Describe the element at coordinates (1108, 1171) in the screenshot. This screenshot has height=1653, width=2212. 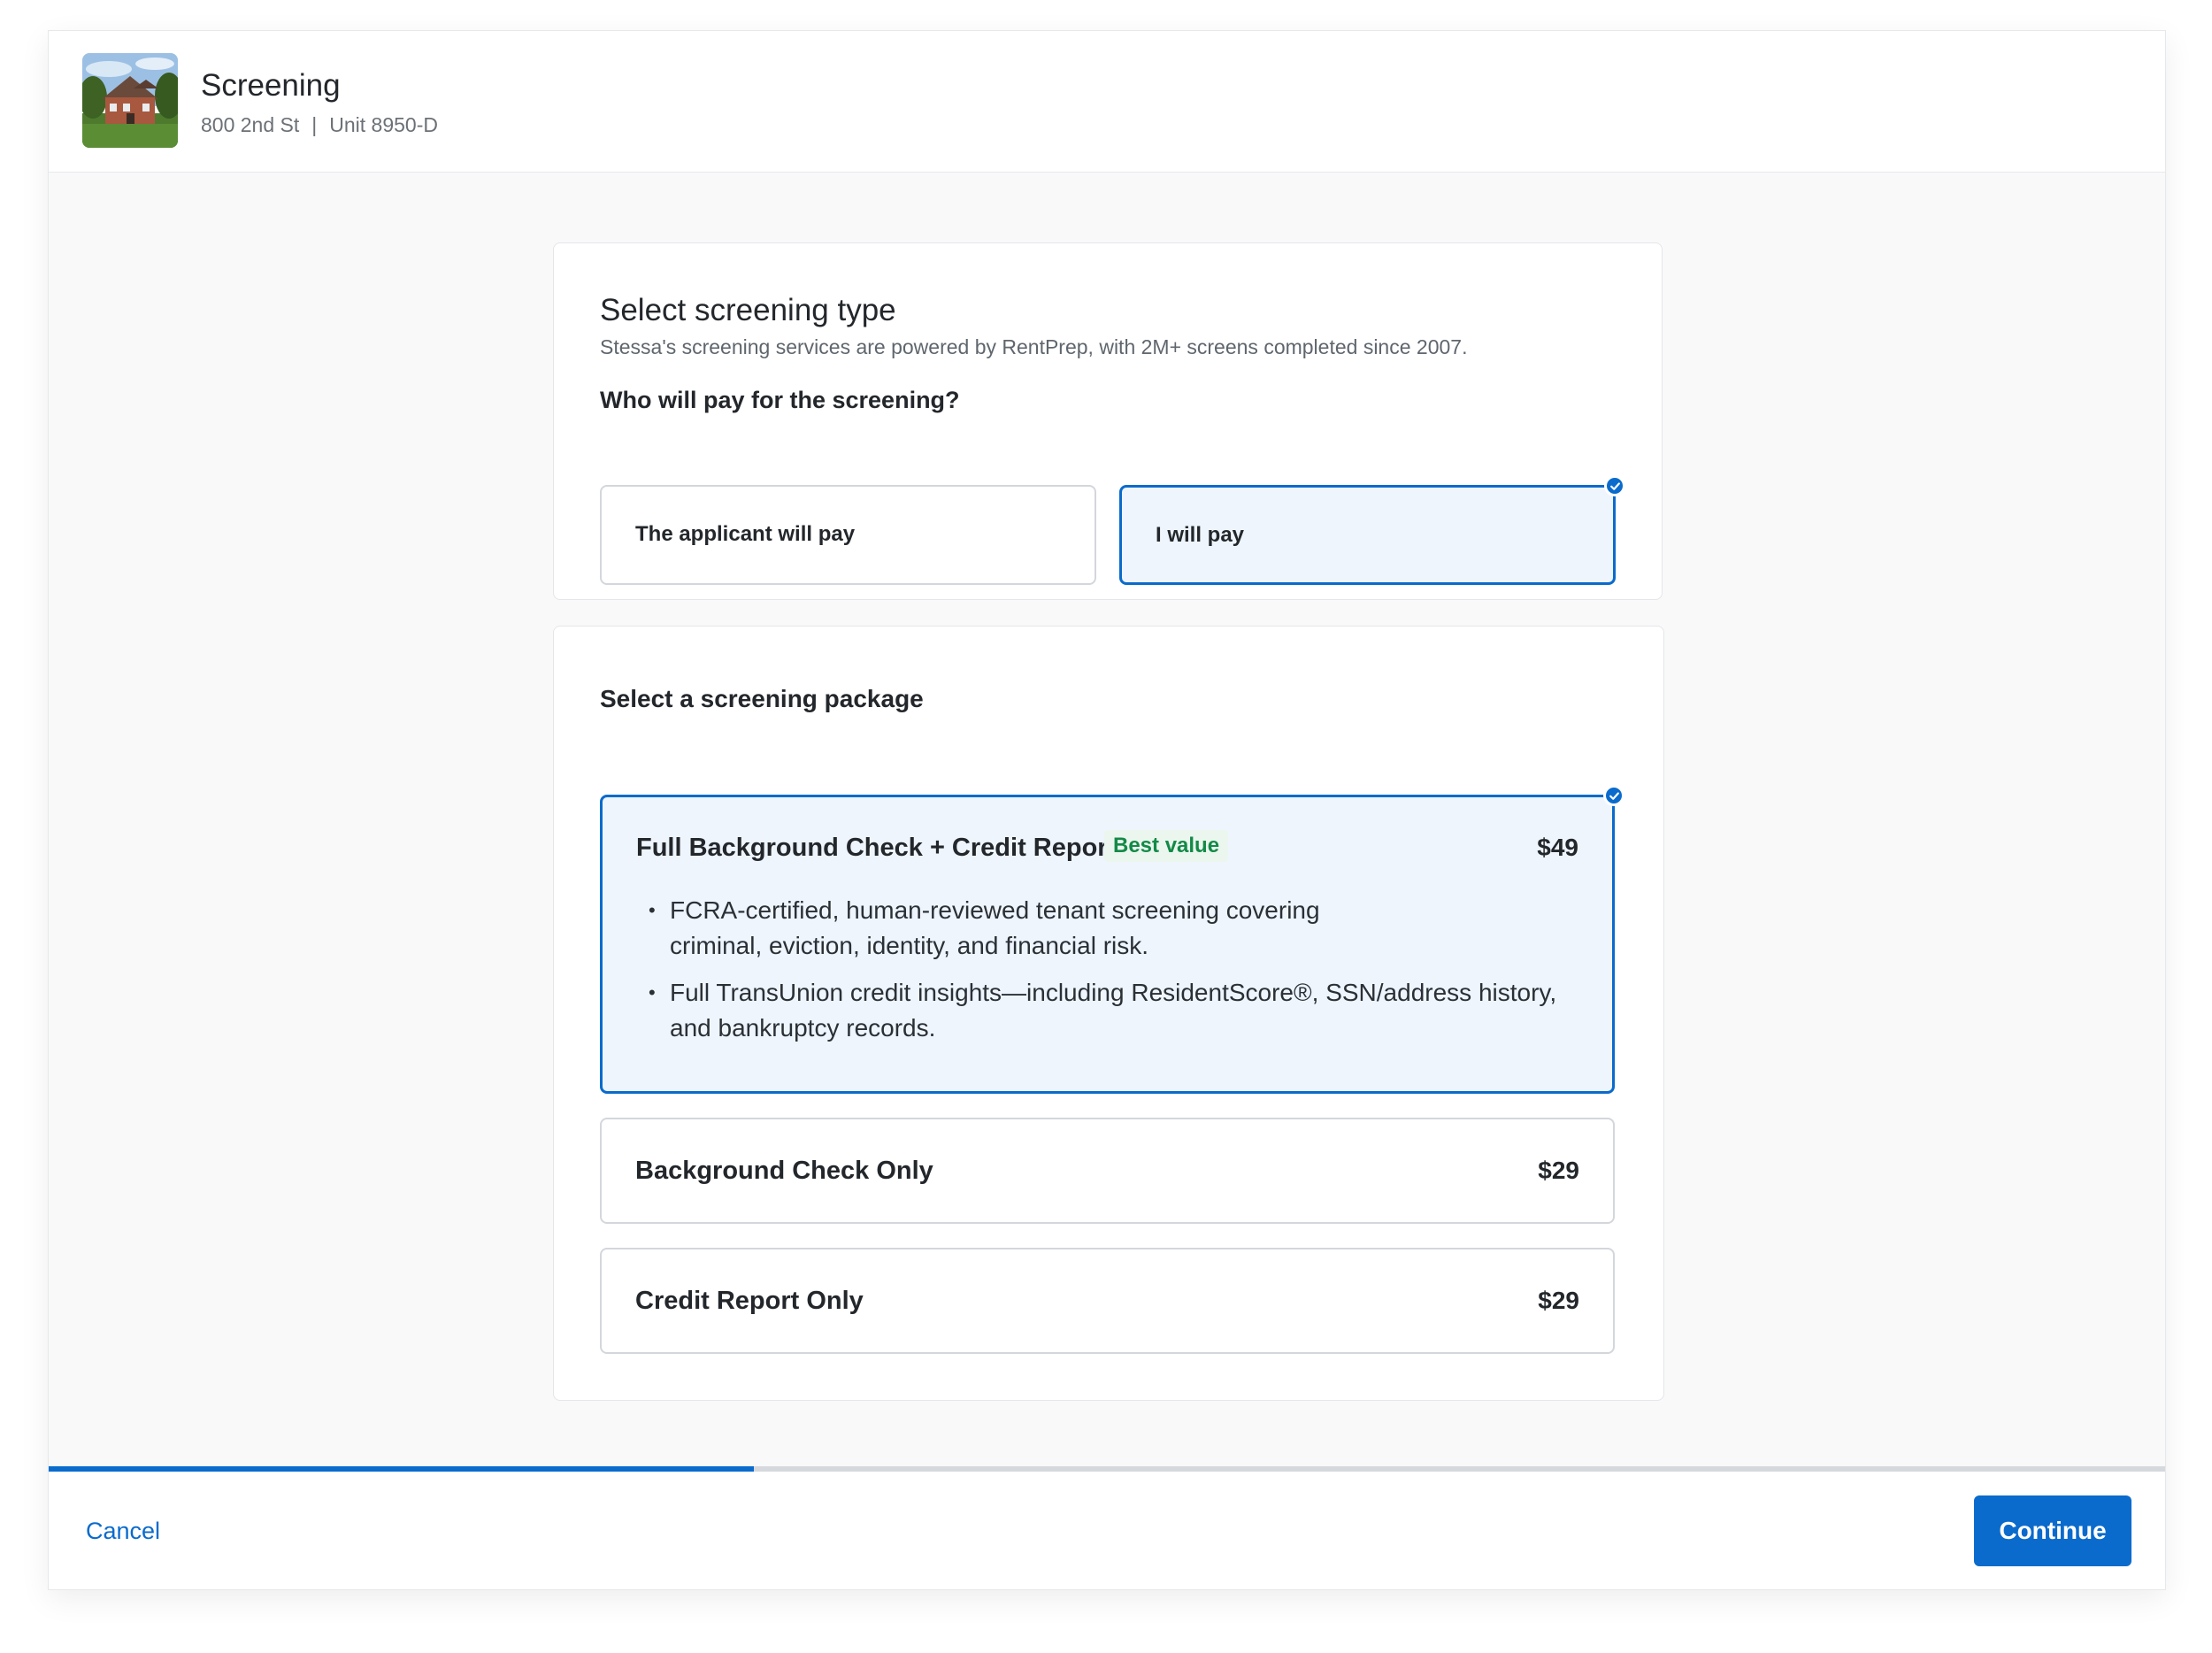
I see `package-option-background: Background Check Only $29` at that location.